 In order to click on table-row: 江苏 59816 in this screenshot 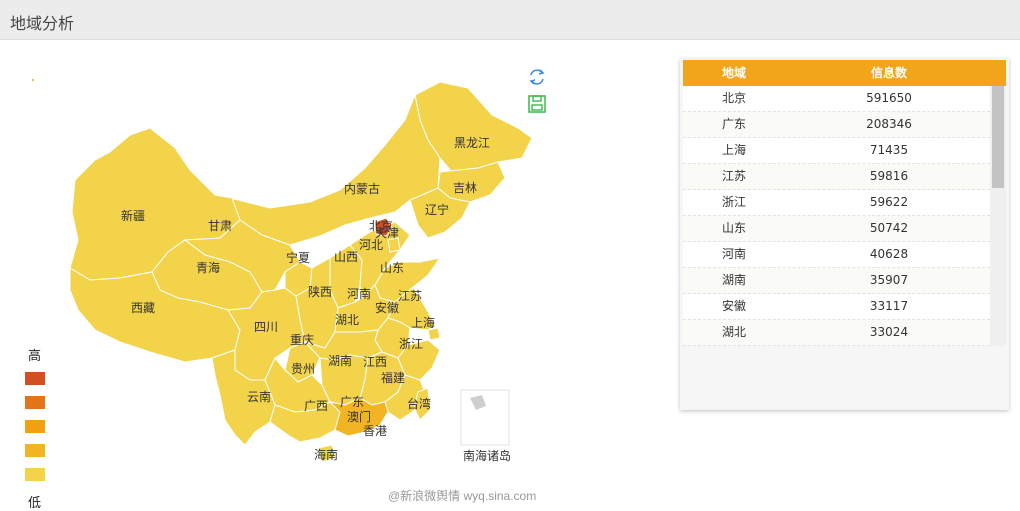, I will do `click(836, 177)`.